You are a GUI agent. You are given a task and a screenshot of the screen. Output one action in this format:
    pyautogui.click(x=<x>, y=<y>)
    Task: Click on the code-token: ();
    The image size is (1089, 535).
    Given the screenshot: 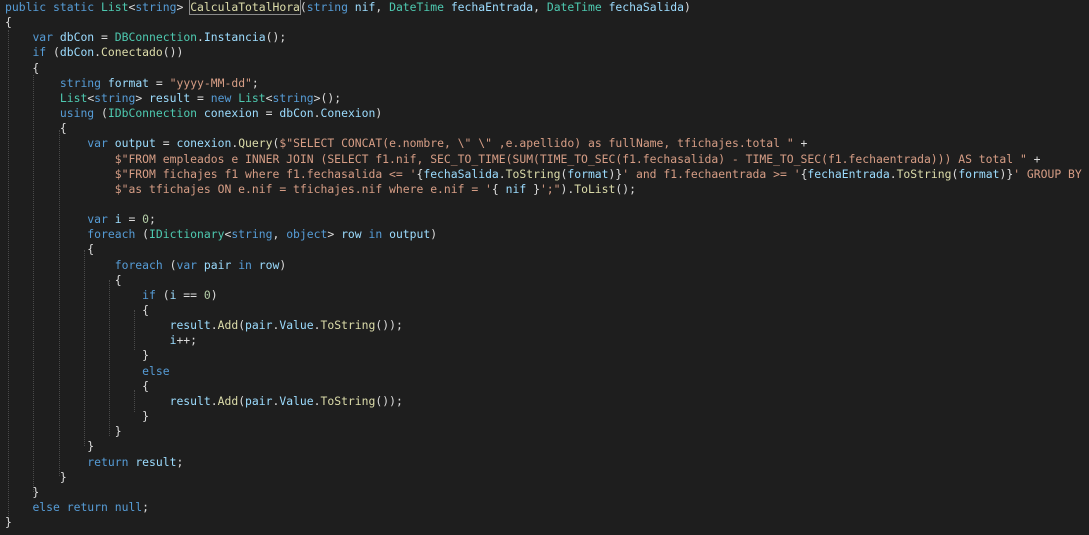 What is the action you would take?
    pyautogui.click(x=276, y=37)
    